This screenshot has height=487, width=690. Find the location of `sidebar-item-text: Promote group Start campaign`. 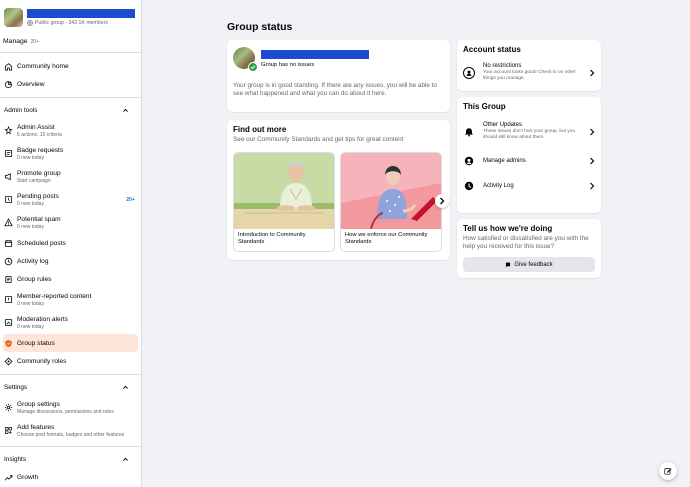

sidebar-item-text: Promote group Start campaign is located at coordinates (77, 177).